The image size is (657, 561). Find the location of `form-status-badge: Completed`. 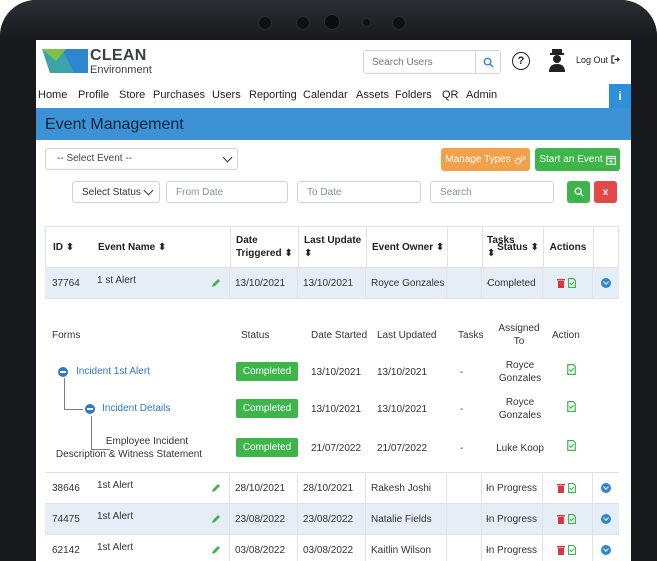

form-status-badge: Completed is located at coordinates (267, 447).